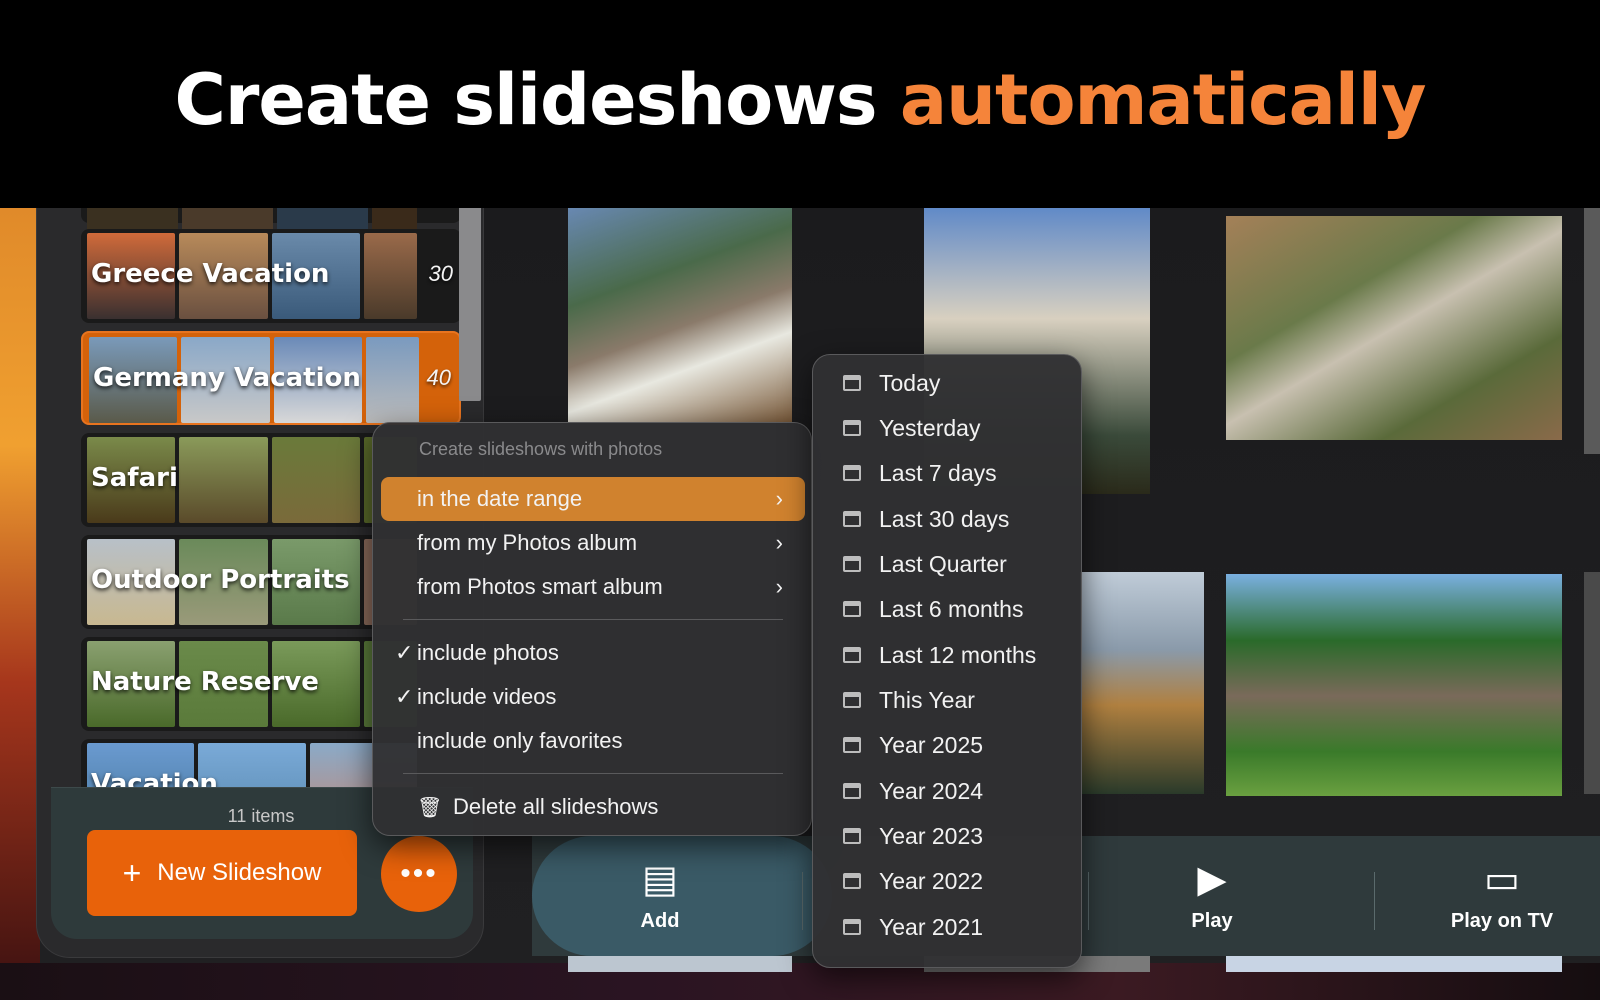 Image resolution: width=1600 pixels, height=1000 pixels. Describe the element at coordinates (938, 472) in the screenshot. I see `submenu-item-label: Last 7 days` at that location.